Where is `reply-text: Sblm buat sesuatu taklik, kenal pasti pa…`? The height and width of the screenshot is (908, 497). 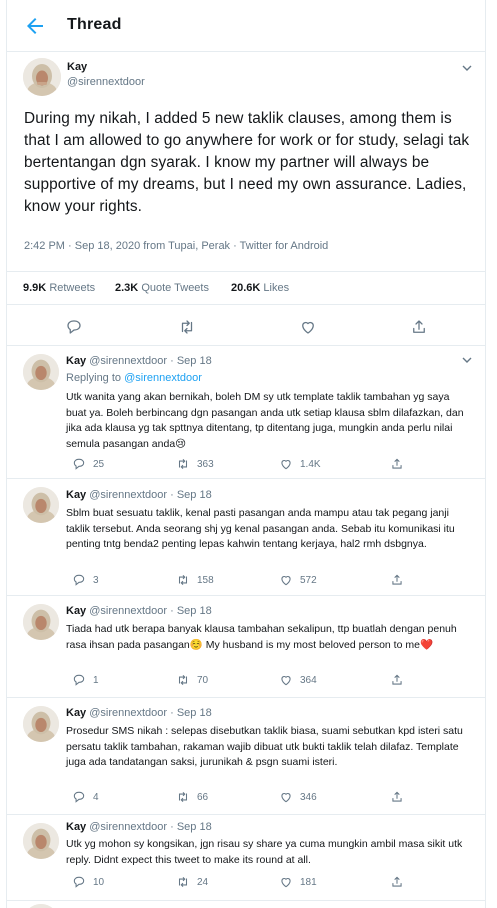 reply-text: Sblm buat sesuatu taklik, kenal pasti pa… is located at coordinates (260, 528).